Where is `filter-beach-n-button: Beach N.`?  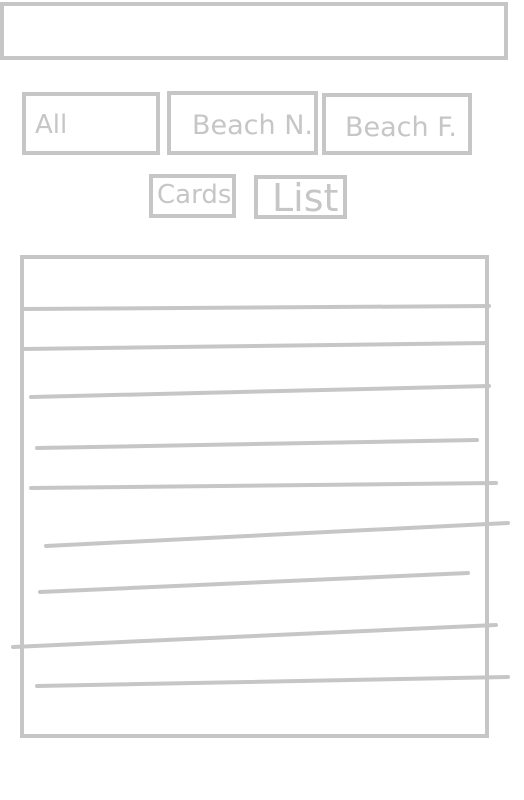
filter-beach-n-button: Beach N. is located at coordinates (242, 123).